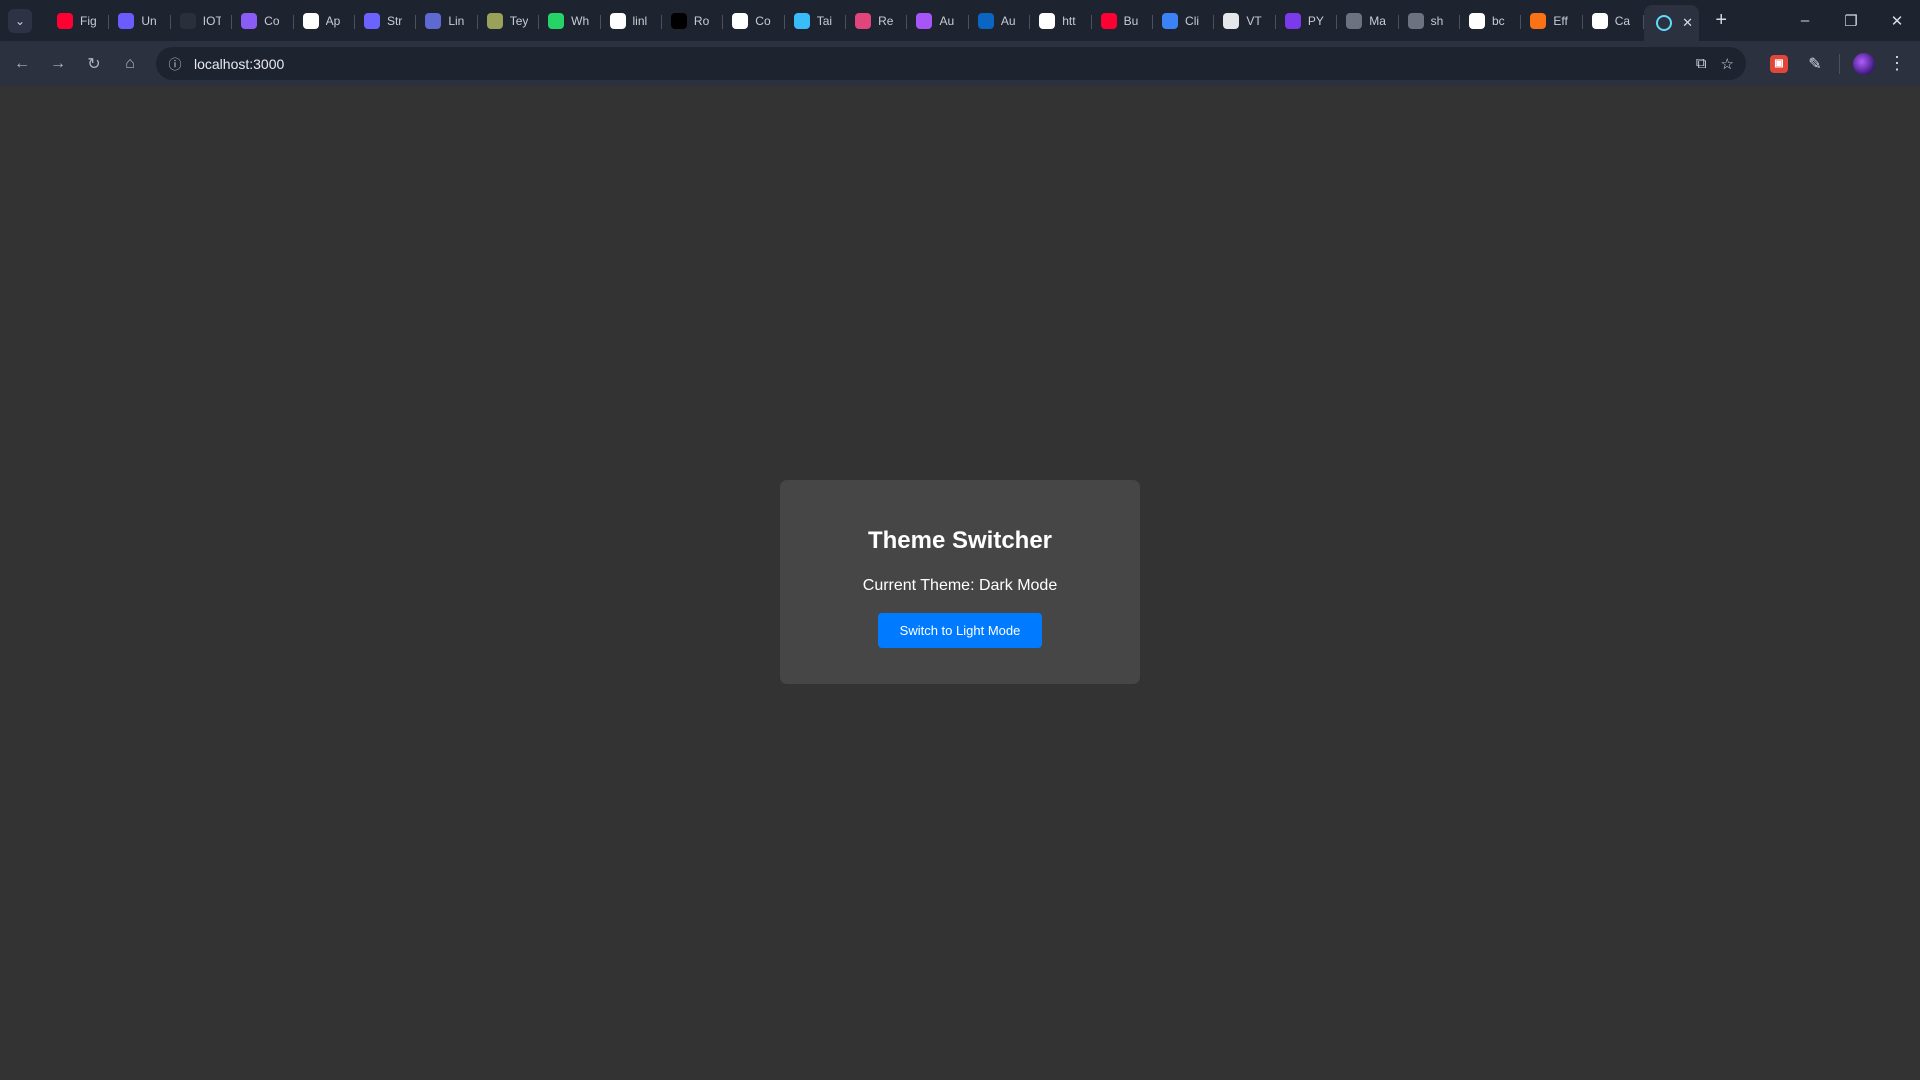 The image size is (1920, 1080). Describe the element at coordinates (1864, 64) in the screenshot. I see `profile-button` at that location.